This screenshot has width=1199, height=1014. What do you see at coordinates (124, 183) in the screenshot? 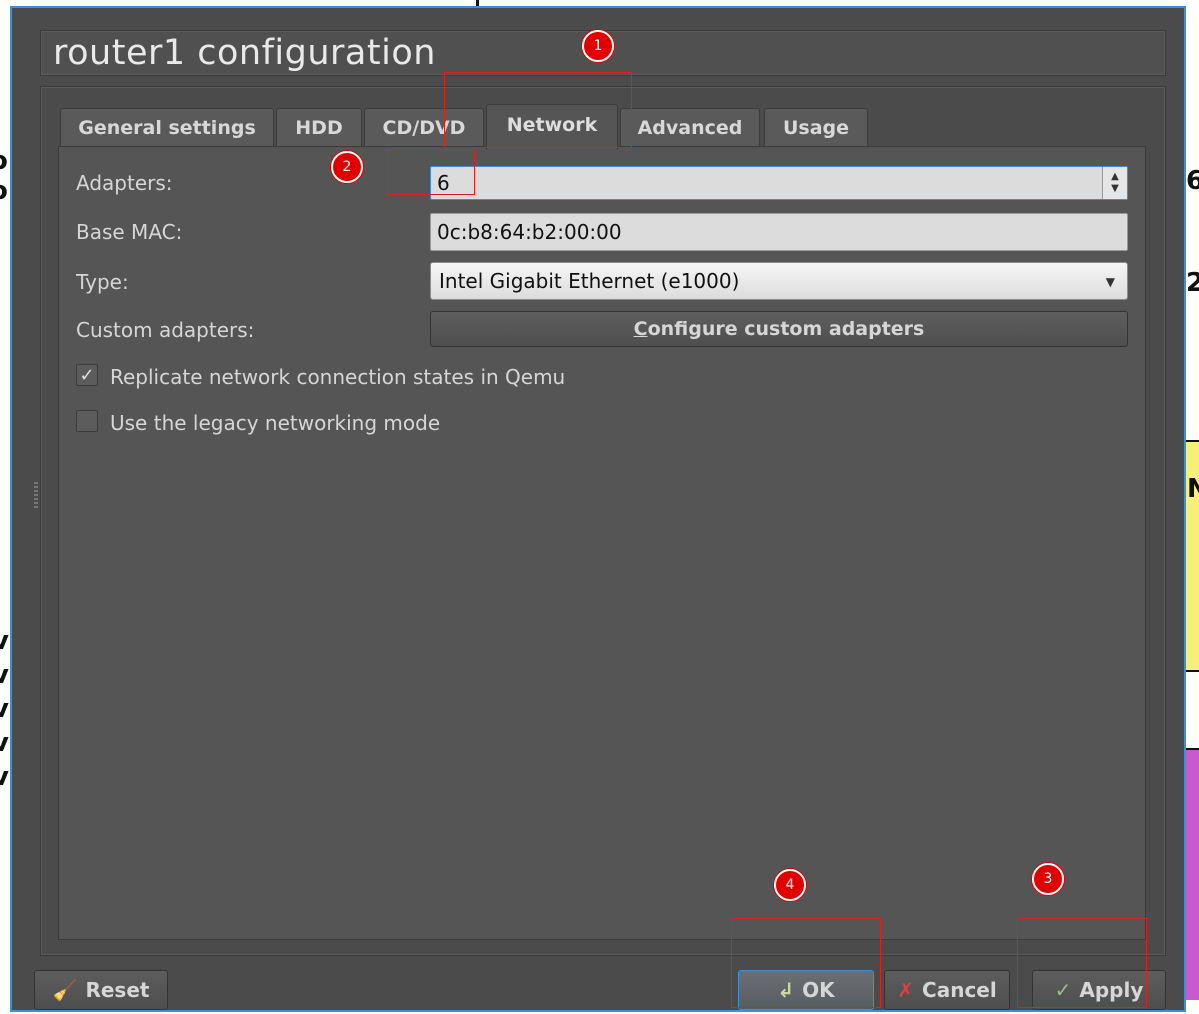
I see `adapters-label: Adapters:` at bounding box center [124, 183].